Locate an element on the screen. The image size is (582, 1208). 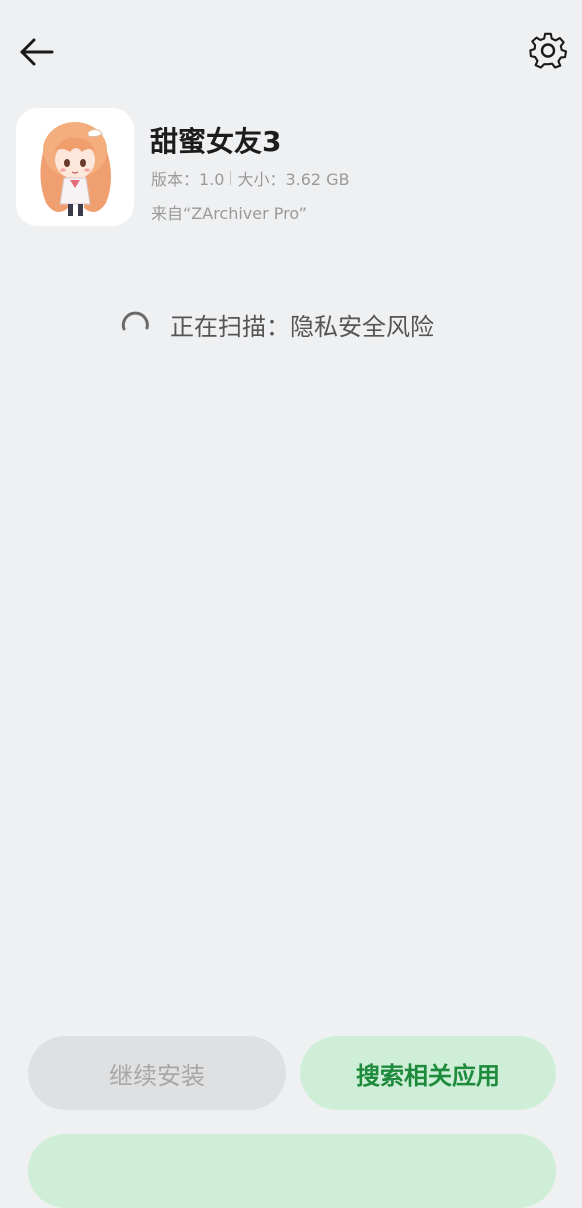
loading-spinner-icon is located at coordinates (135, 321).